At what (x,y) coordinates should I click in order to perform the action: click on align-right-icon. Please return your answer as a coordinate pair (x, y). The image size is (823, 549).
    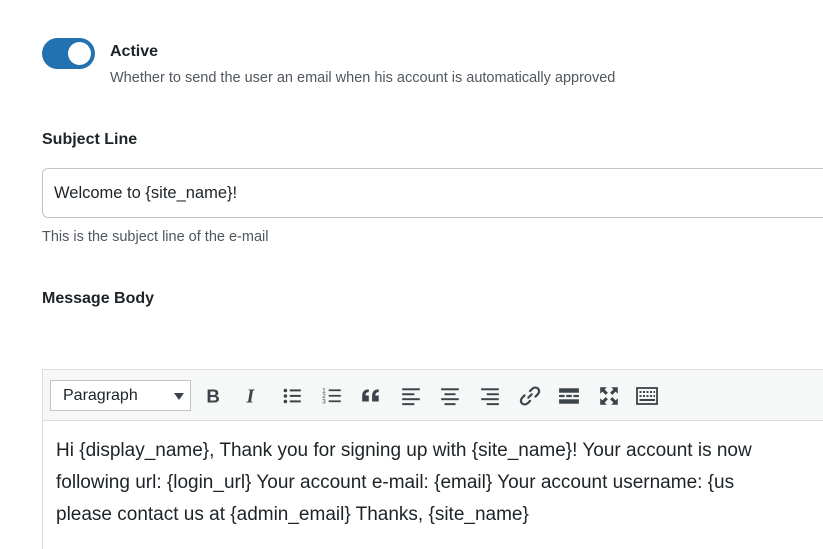
    Looking at the image, I should click on (490, 397).